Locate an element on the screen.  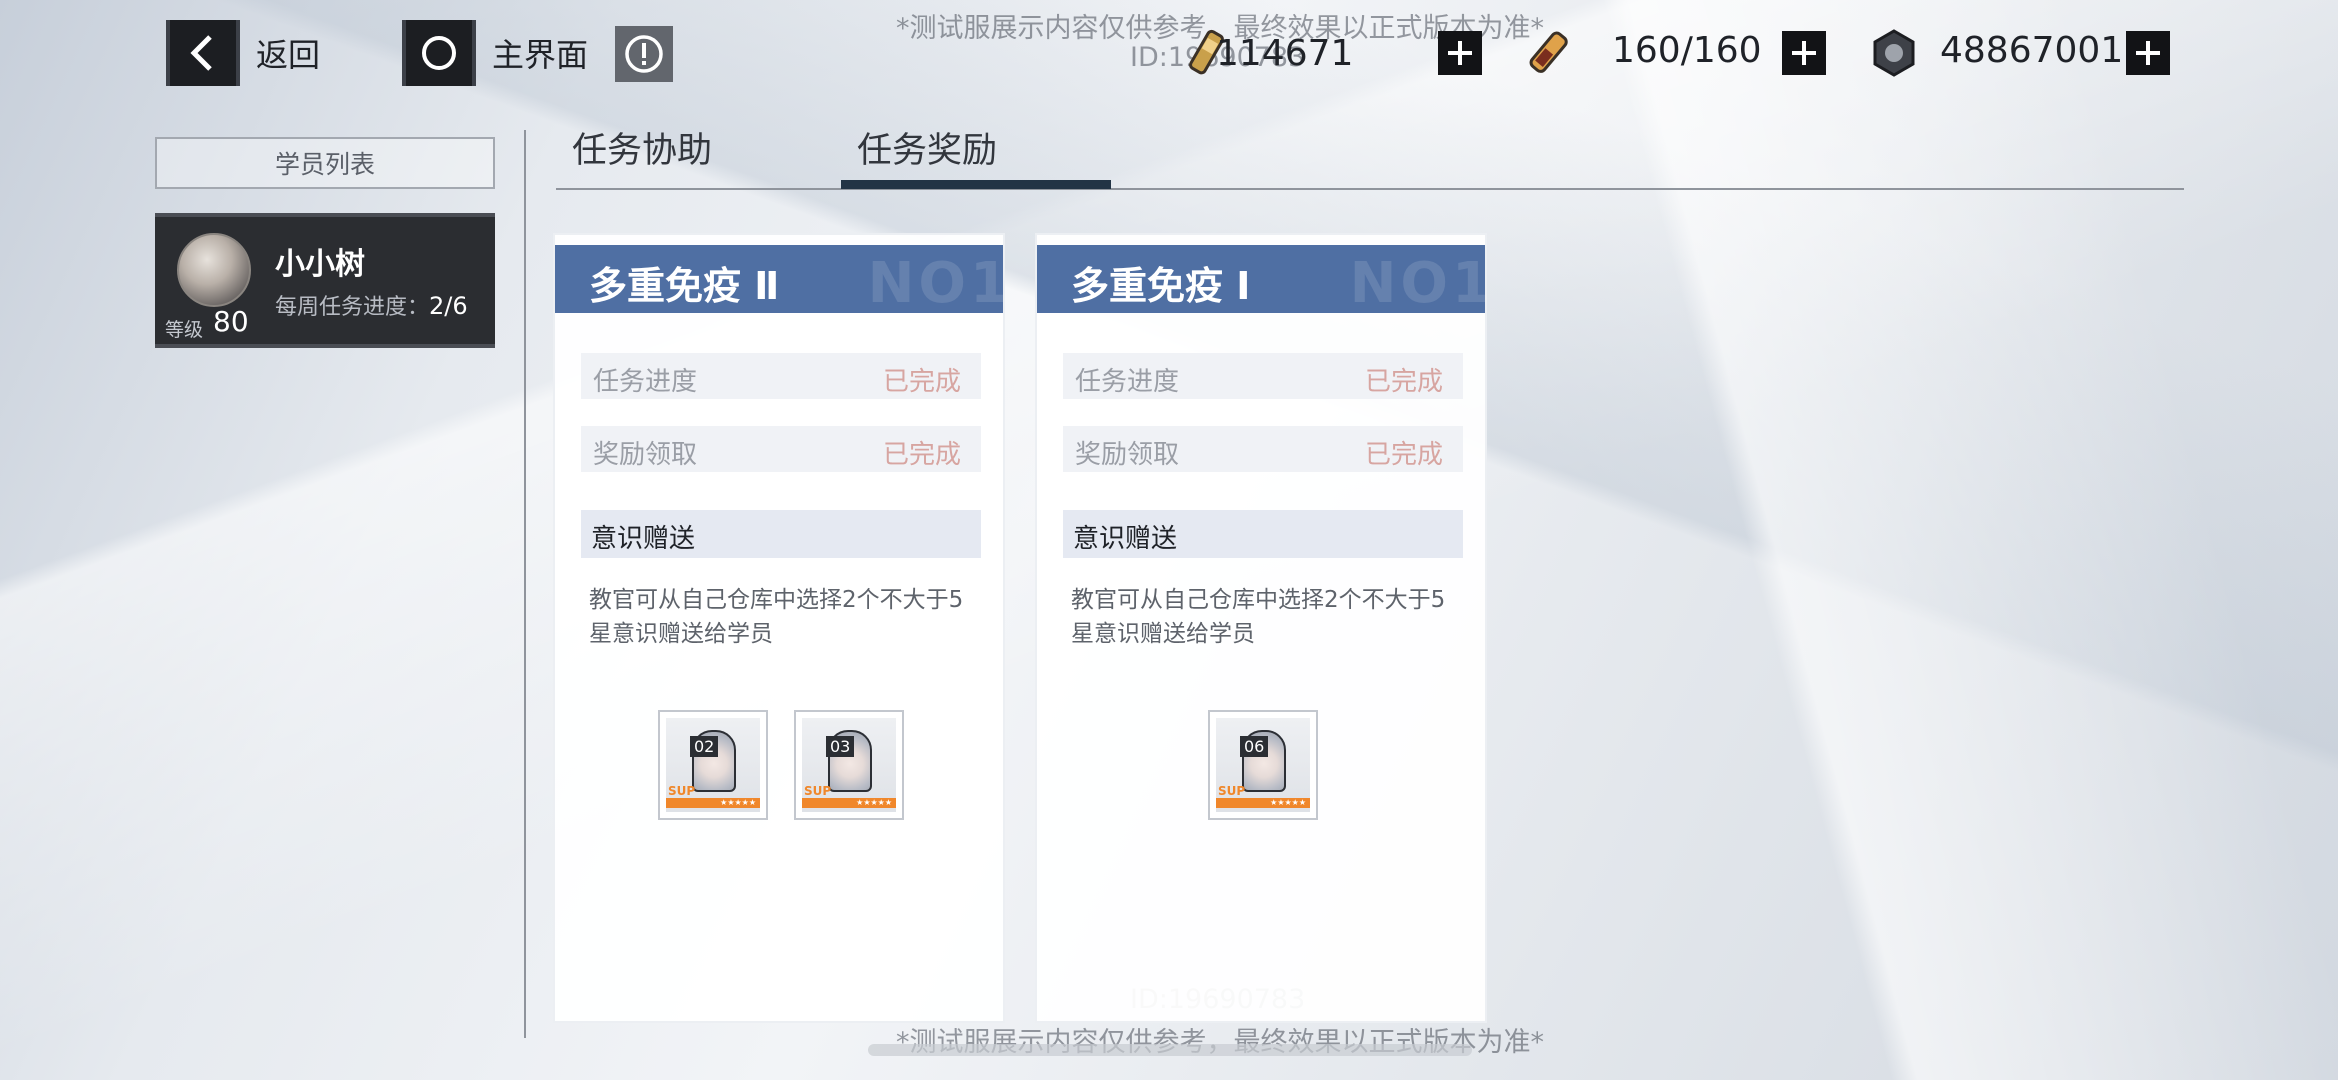
resource-blood-vial is located at coordinates (1548, 53).